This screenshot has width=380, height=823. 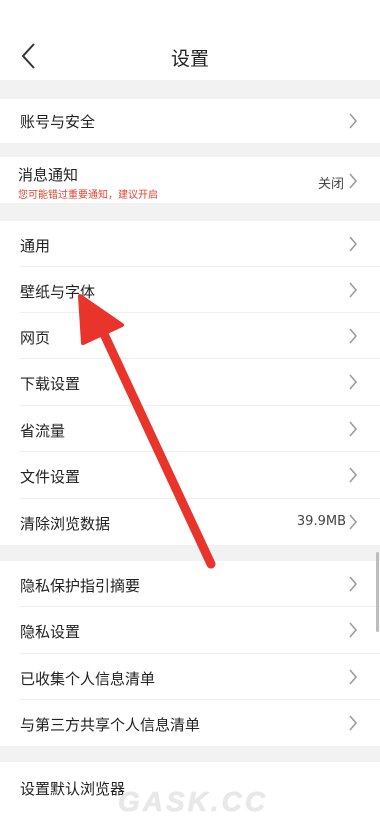 What do you see at coordinates (147, 431) in the screenshot?
I see `annotation-arrow-icon` at bounding box center [147, 431].